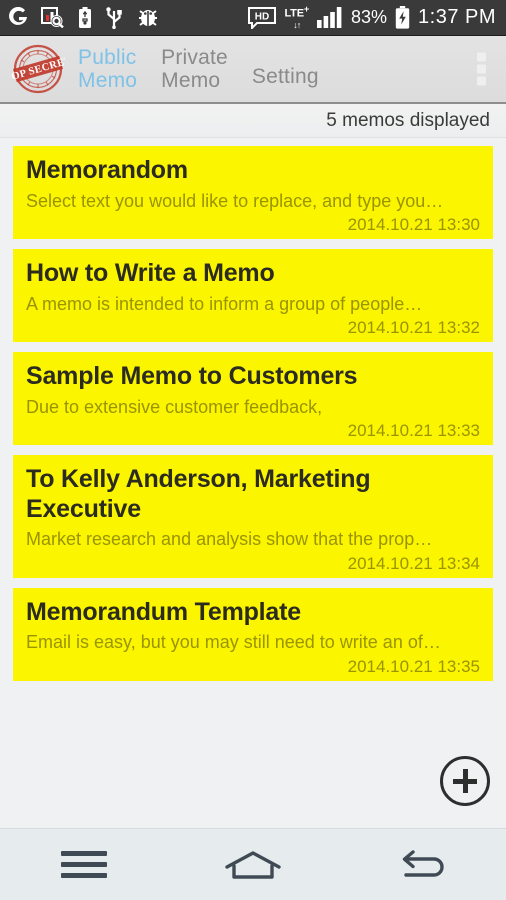 Image resolution: width=506 pixels, height=900 pixels. Describe the element at coordinates (253, 789) in the screenshot. I see `fab-container` at that location.